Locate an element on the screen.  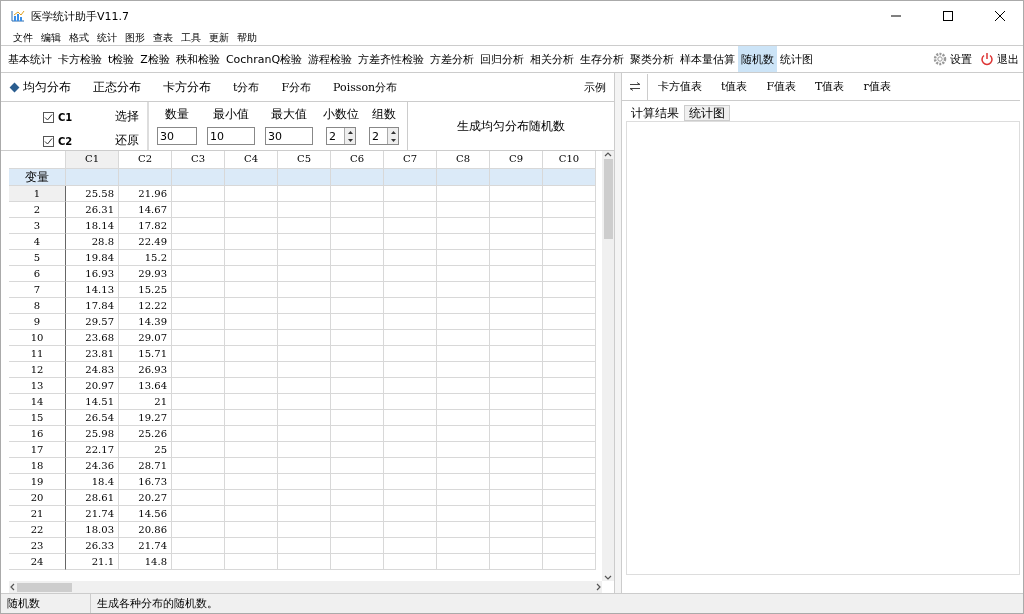
toolbar-tab: 样本量估算 is located at coordinates (708, 59).